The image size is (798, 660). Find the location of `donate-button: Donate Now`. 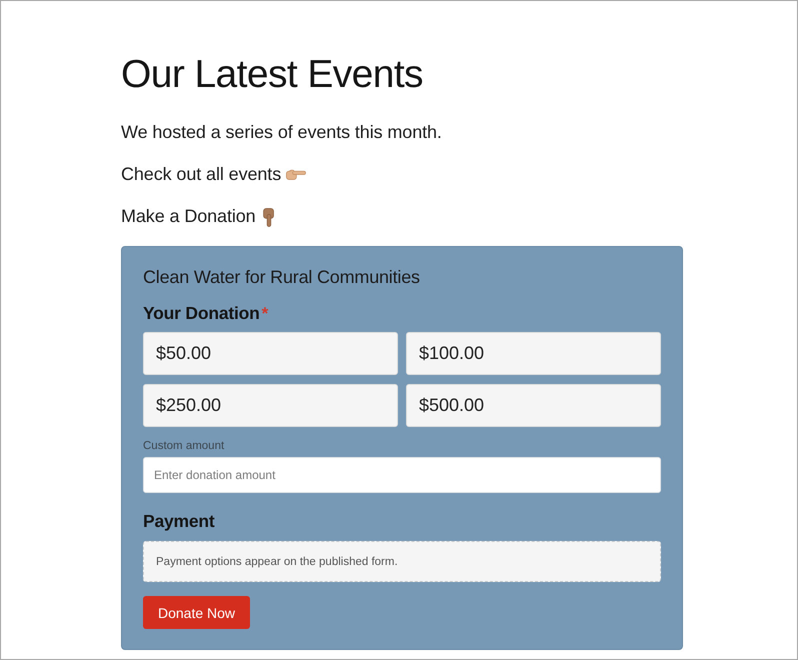

donate-button: Donate Now is located at coordinates (196, 612).